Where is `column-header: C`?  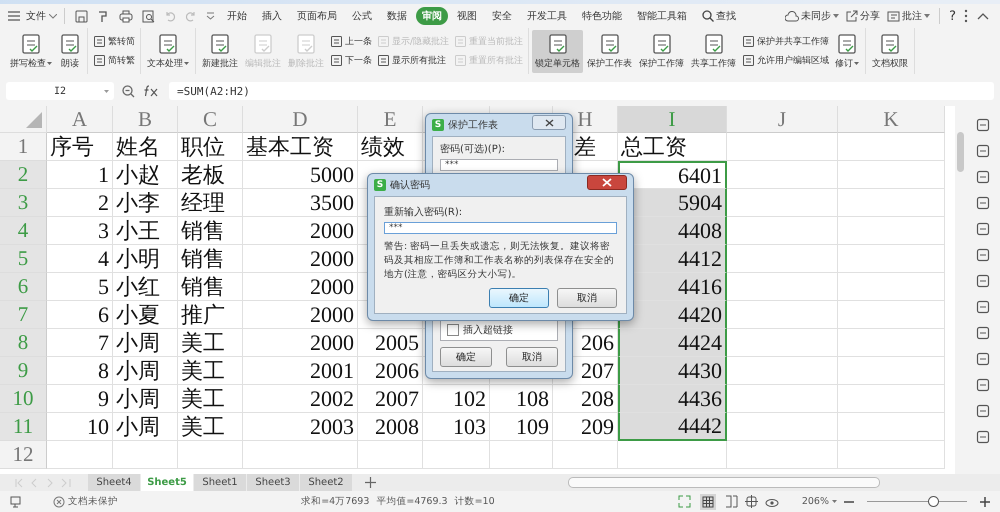 column-header: C is located at coordinates (210, 119).